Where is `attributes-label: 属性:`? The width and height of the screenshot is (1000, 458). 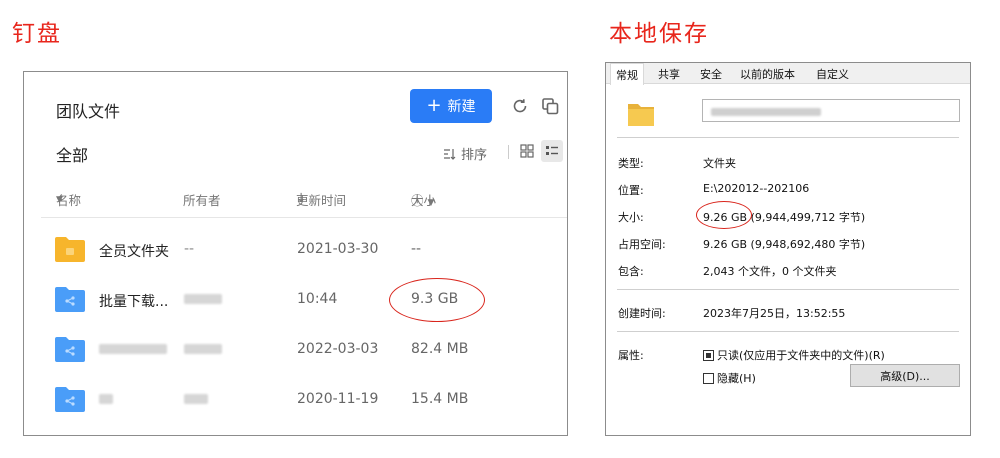 attributes-label: 属性: is located at coordinates (631, 355).